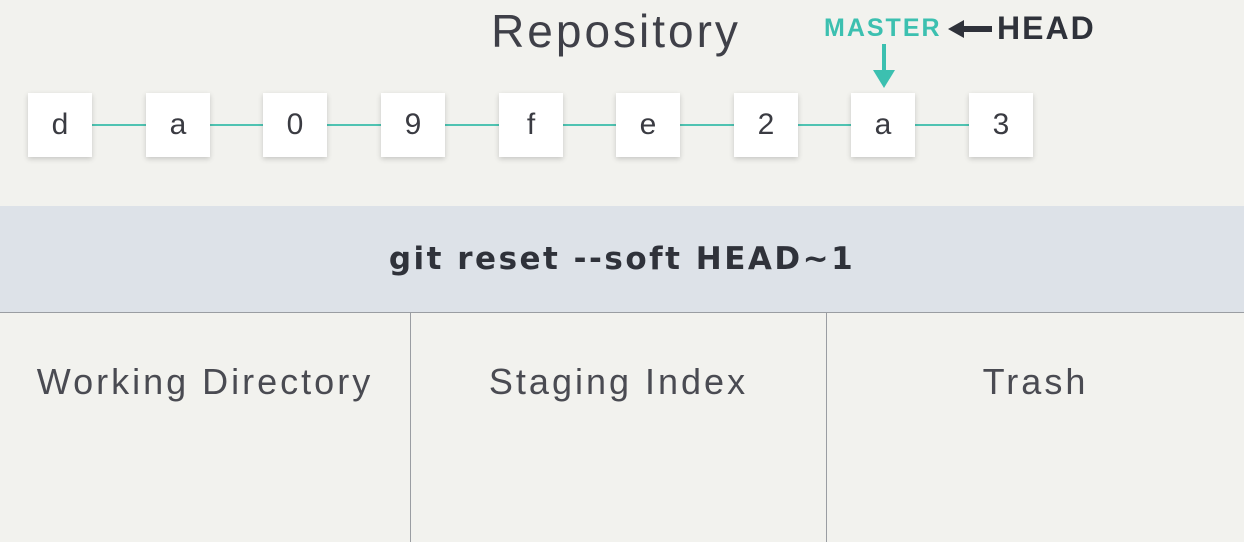  Describe the element at coordinates (205, 381) in the screenshot. I see `area-title: Working Directory` at that location.